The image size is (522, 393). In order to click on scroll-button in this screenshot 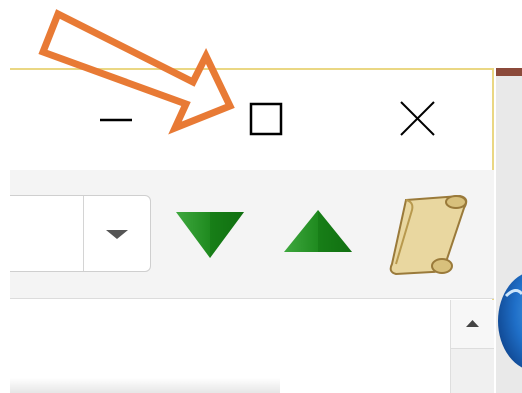, I will do `click(429, 234)`.